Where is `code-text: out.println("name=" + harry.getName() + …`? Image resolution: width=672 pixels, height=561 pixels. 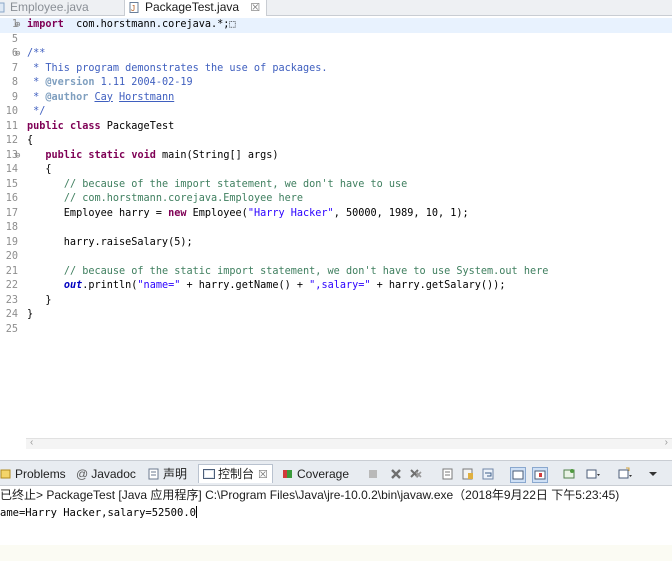 code-text: out.println("name=" + harry.getName() + … is located at coordinates (266, 286).